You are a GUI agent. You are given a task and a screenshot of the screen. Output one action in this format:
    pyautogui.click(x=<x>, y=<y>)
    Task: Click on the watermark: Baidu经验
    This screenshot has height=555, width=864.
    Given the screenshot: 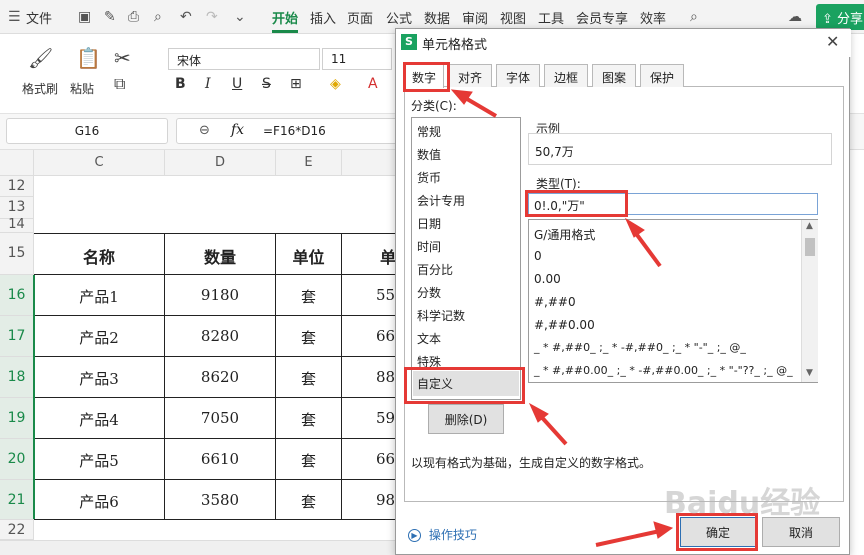 What is the action you would take?
    pyautogui.click(x=742, y=503)
    